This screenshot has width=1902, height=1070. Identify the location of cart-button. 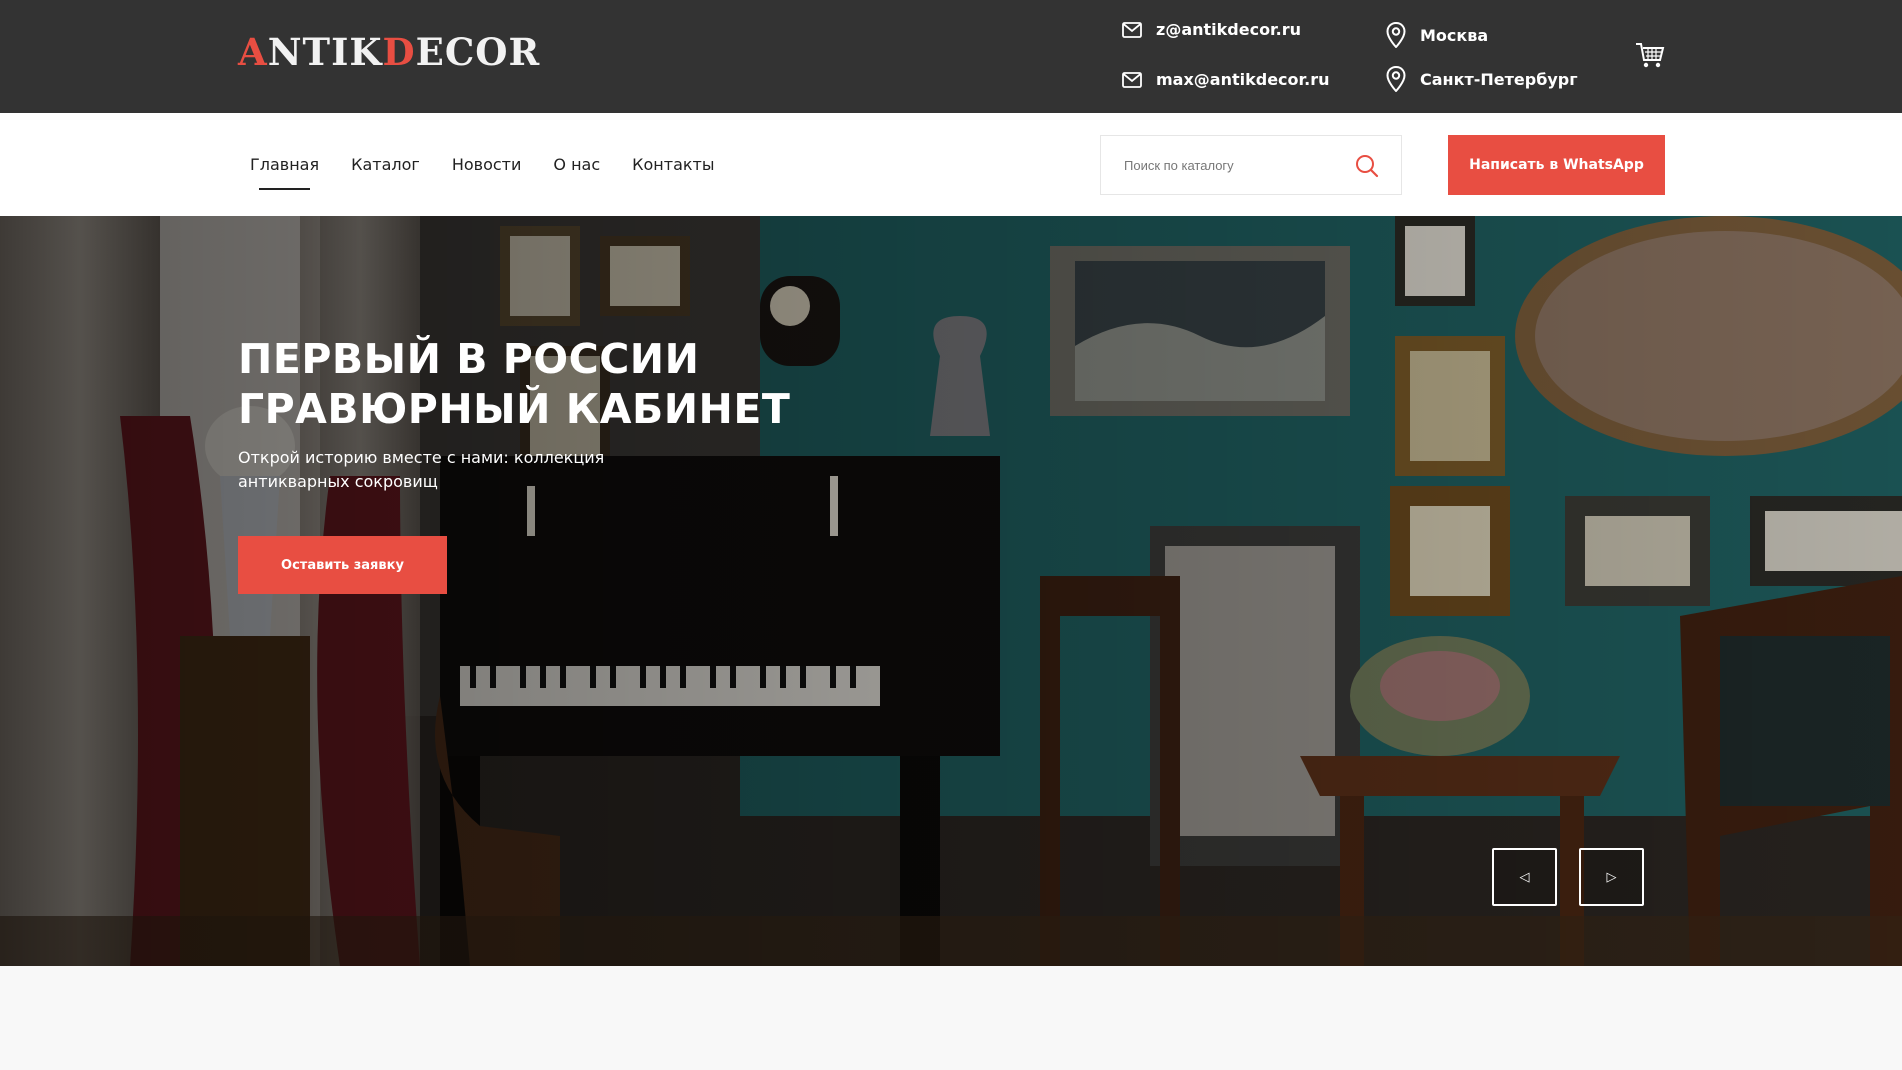
(1650, 58).